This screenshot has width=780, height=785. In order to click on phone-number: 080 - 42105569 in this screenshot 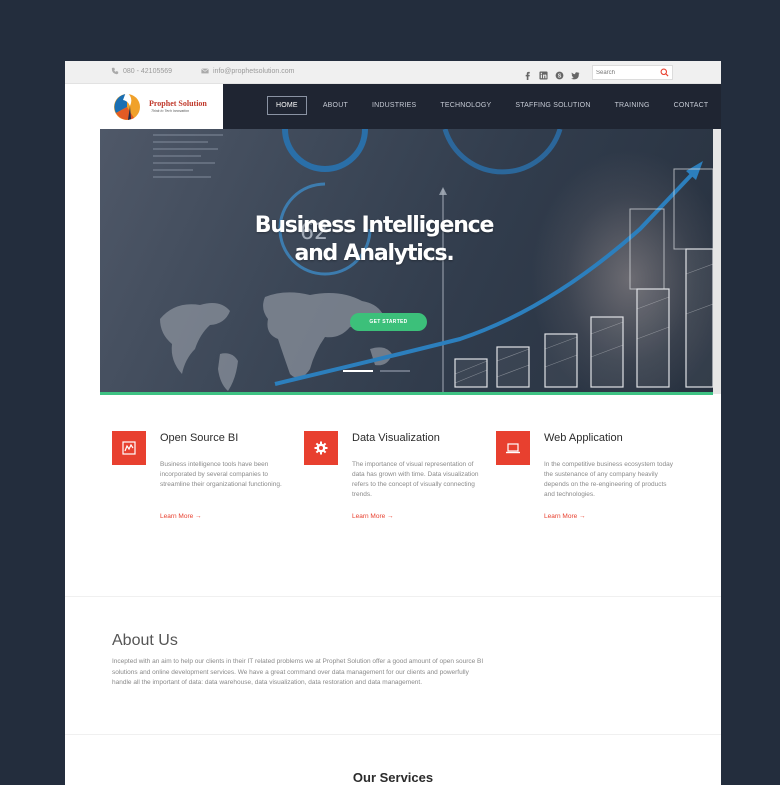, I will do `click(148, 71)`.